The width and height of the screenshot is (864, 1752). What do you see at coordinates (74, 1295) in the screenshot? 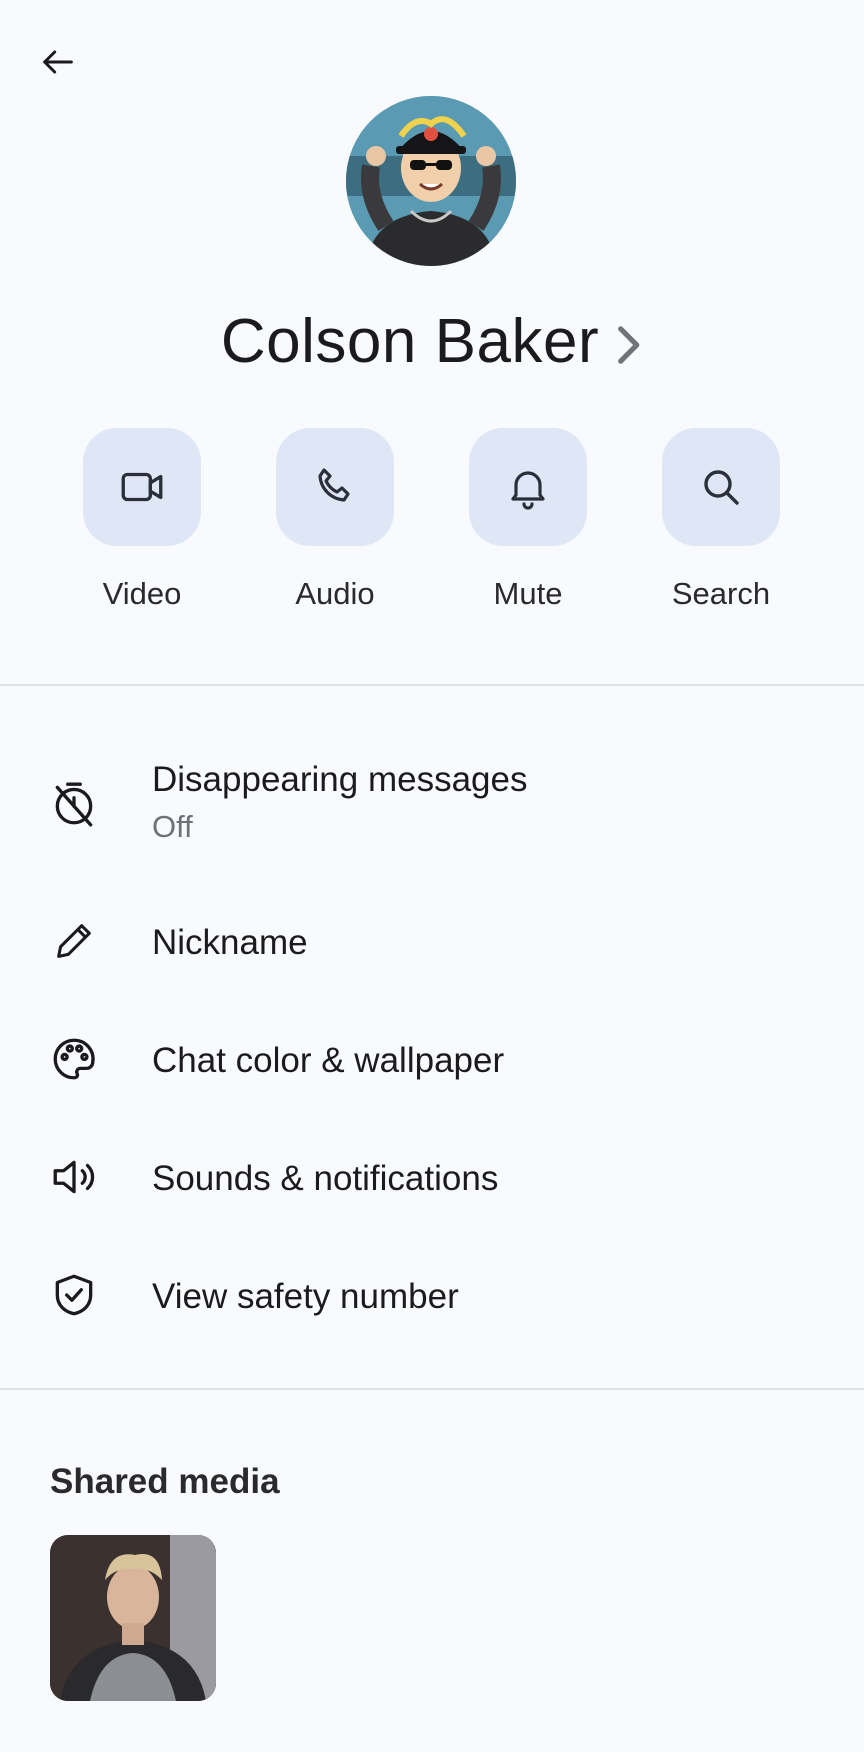
I see `shield-check-icon` at bounding box center [74, 1295].